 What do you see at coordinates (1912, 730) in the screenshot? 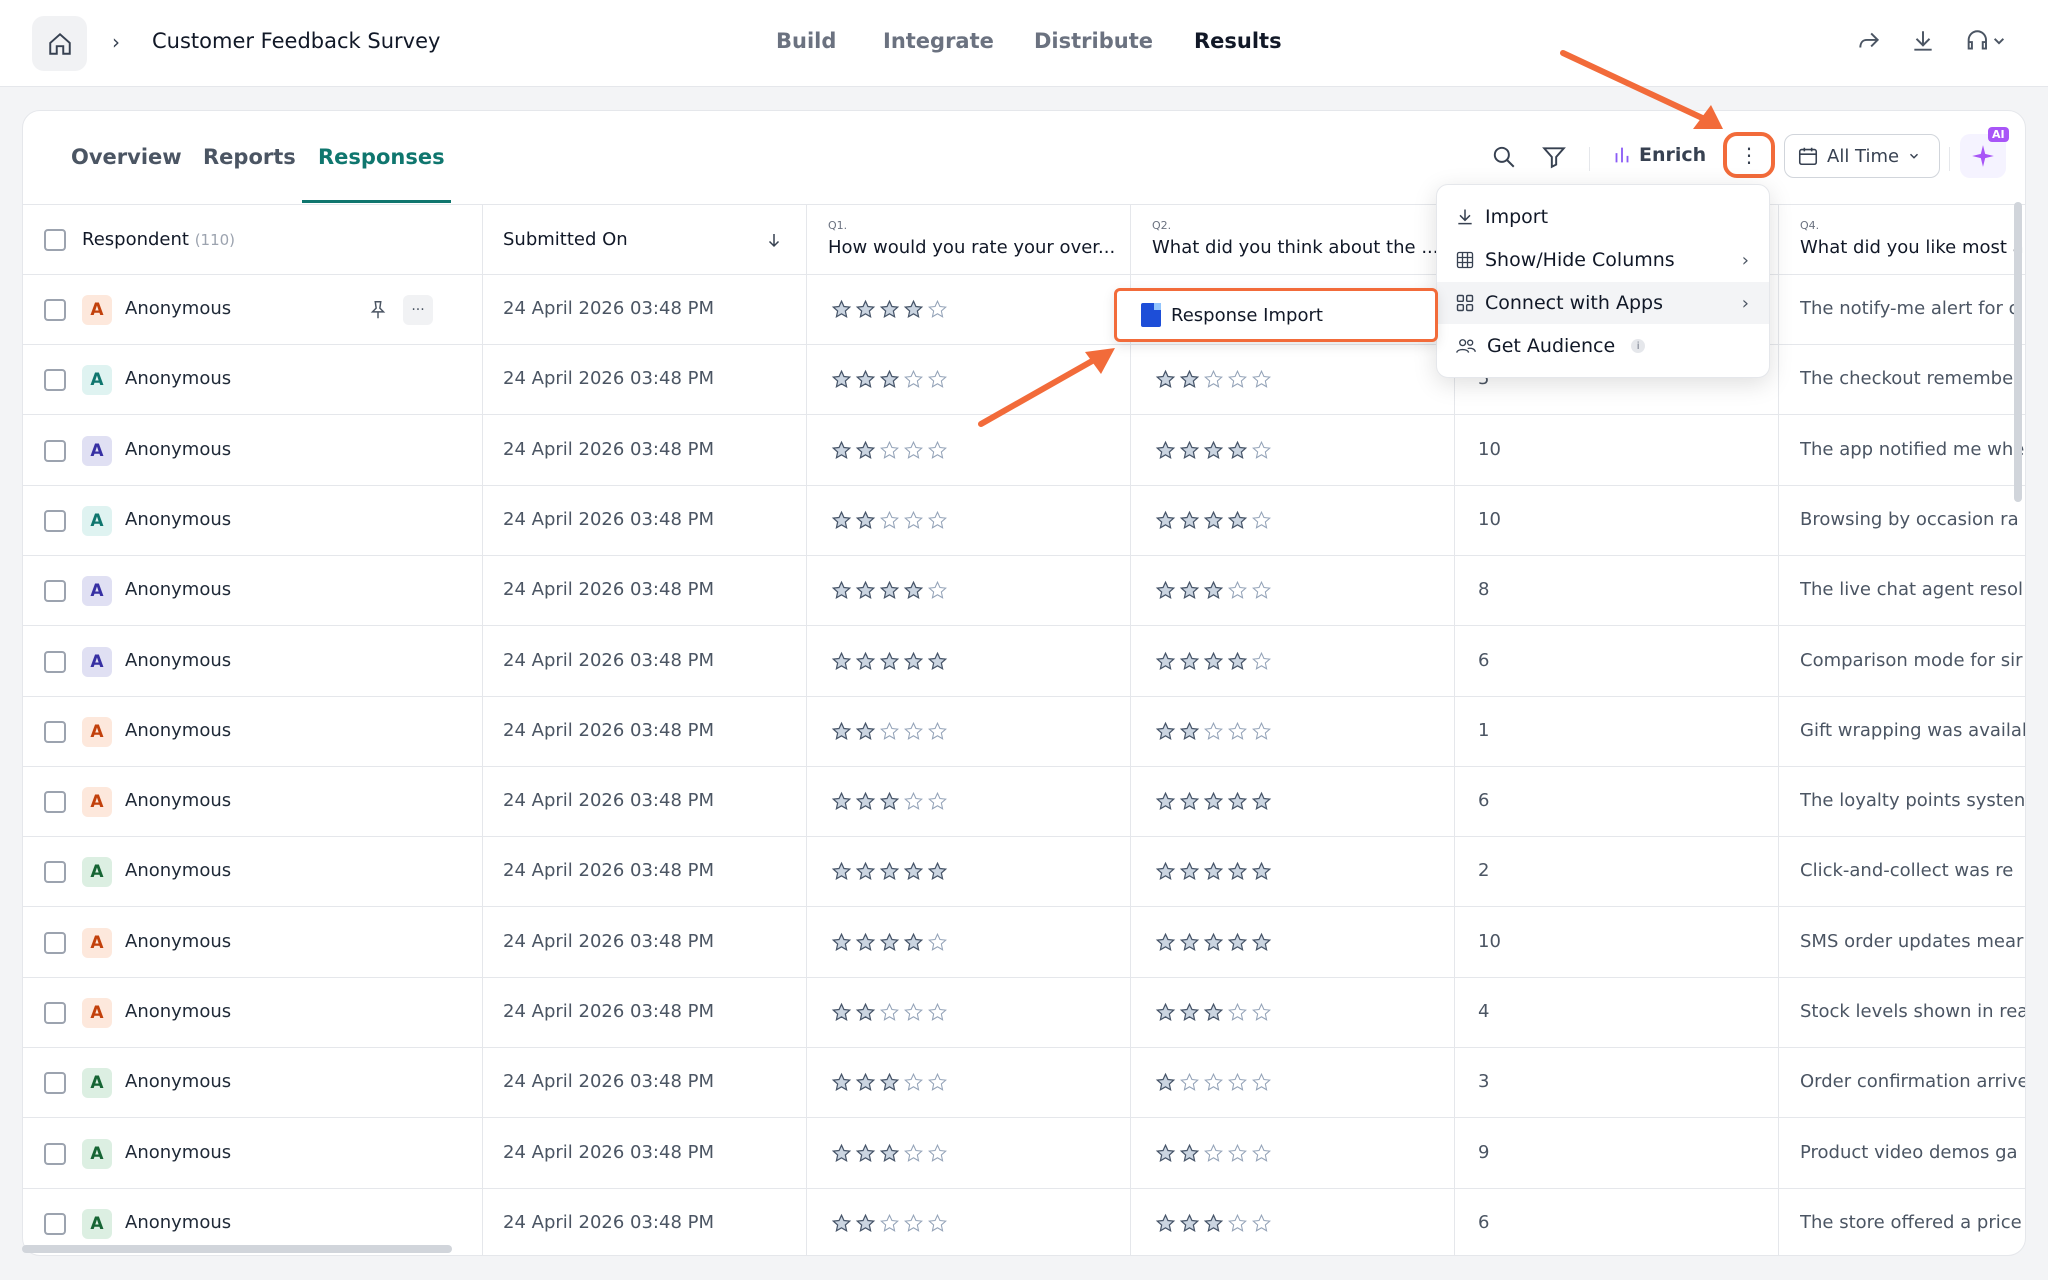
I see `q4-answer: Gift wrapping was availal` at bounding box center [1912, 730].